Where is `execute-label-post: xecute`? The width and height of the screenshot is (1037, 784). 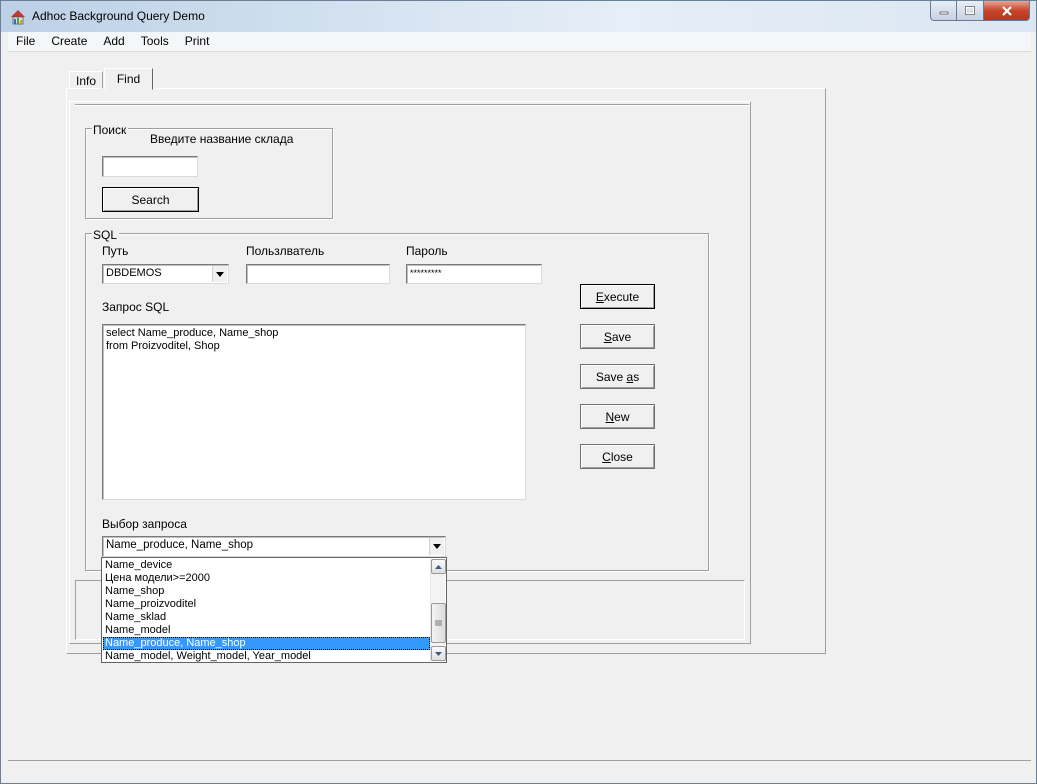
execute-label-post: xecute is located at coordinates (621, 296).